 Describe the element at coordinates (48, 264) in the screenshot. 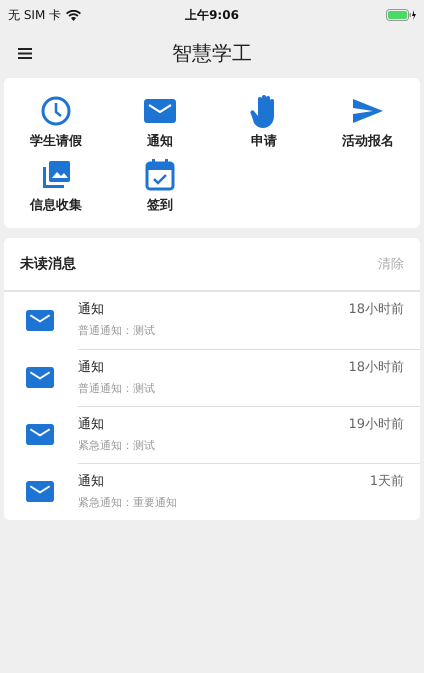

I see `section-title: 未读消息` at that location.